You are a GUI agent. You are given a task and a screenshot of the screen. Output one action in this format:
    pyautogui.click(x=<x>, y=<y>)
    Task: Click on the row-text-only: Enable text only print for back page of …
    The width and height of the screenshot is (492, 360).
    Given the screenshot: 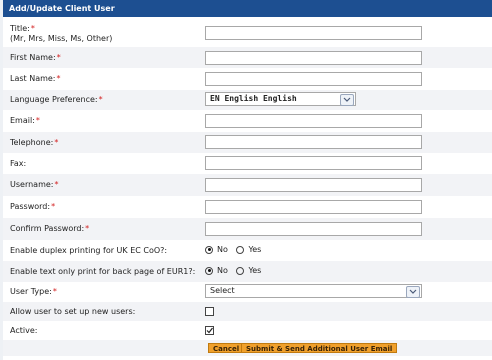 What is the action you would take?
    pyautogui.click(x=247, y=271)
    